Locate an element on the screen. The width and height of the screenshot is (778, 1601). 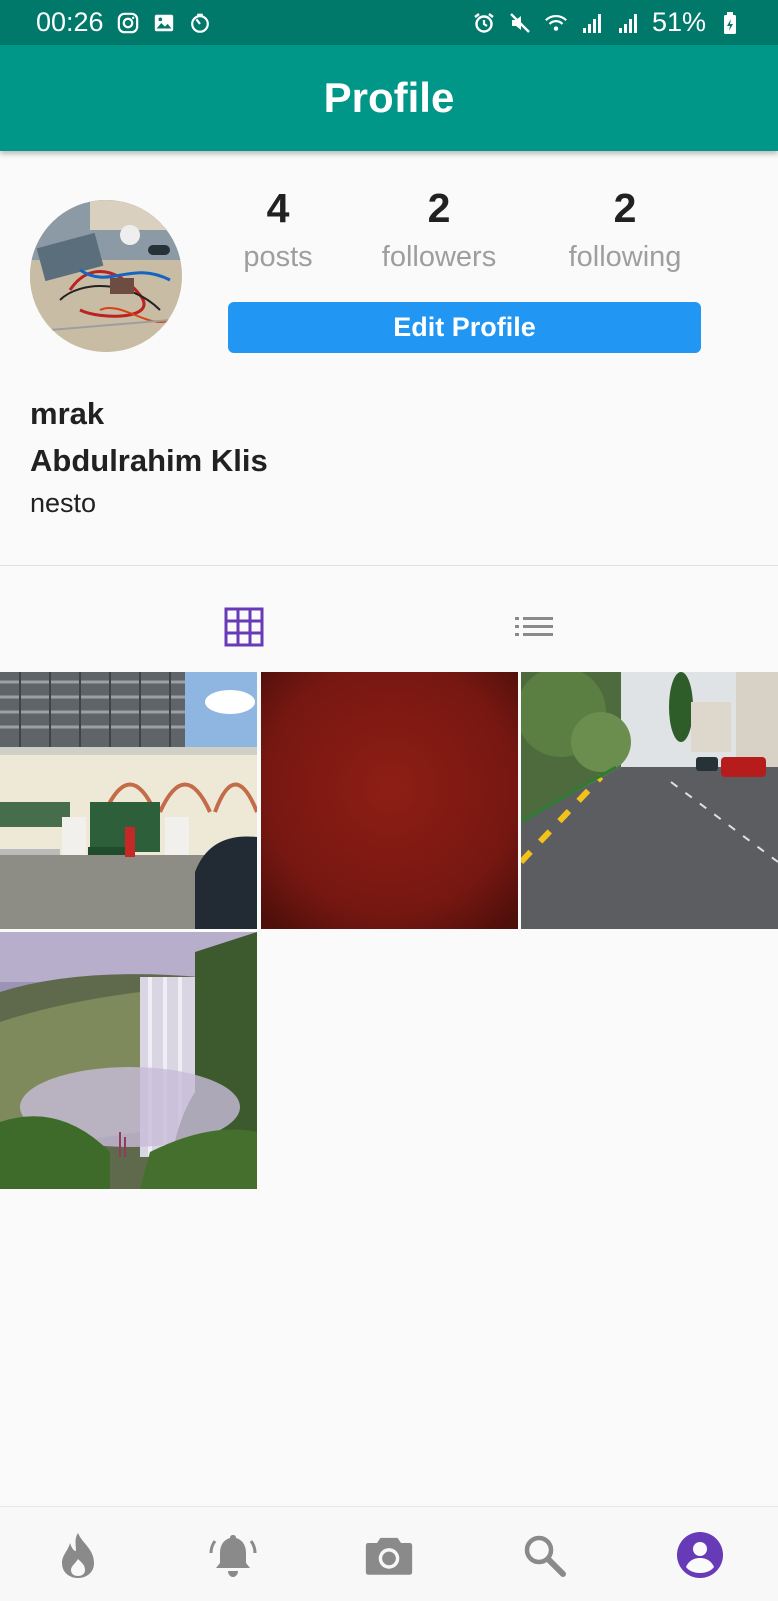
gallery-icon is located at coordinates (164, 23).